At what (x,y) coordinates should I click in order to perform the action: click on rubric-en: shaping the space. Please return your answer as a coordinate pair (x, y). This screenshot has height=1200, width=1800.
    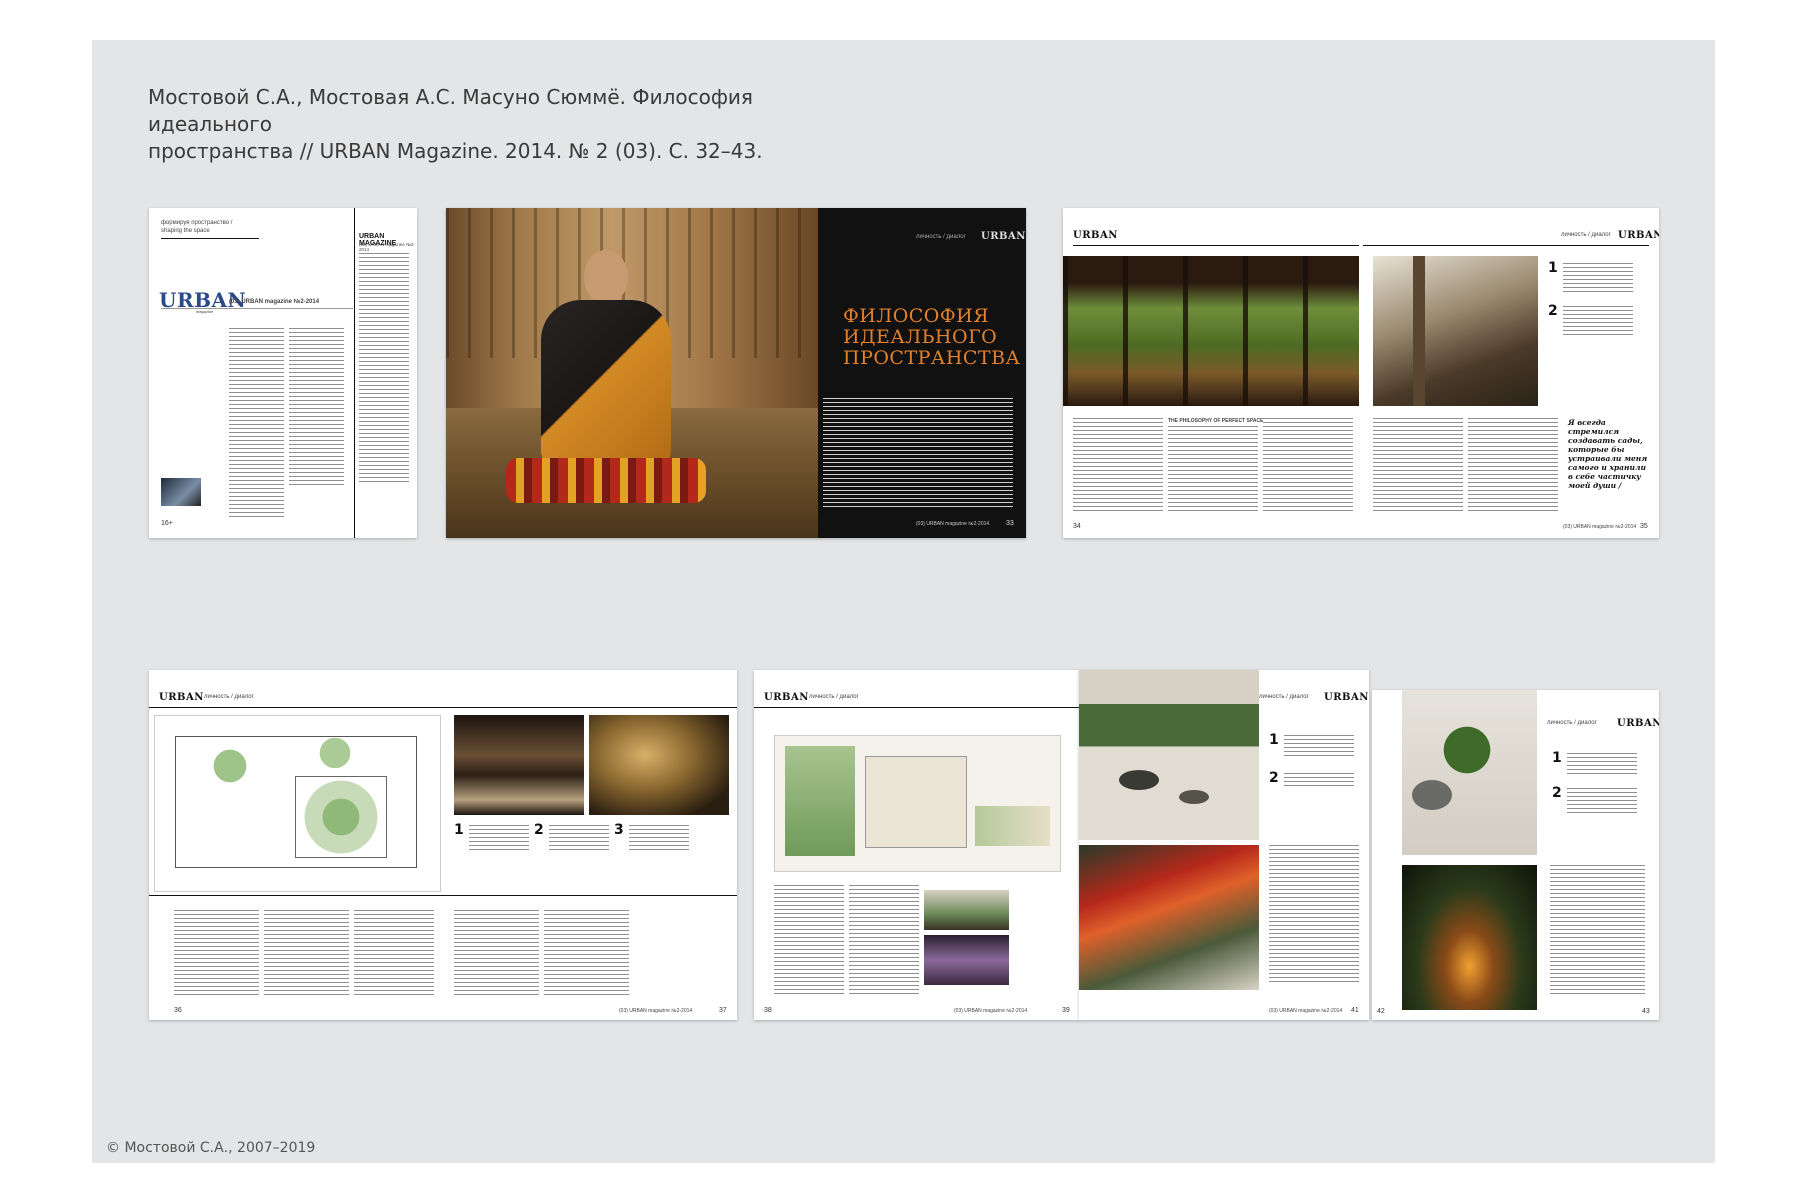
    Looking at the image, I should click on (185, 231).